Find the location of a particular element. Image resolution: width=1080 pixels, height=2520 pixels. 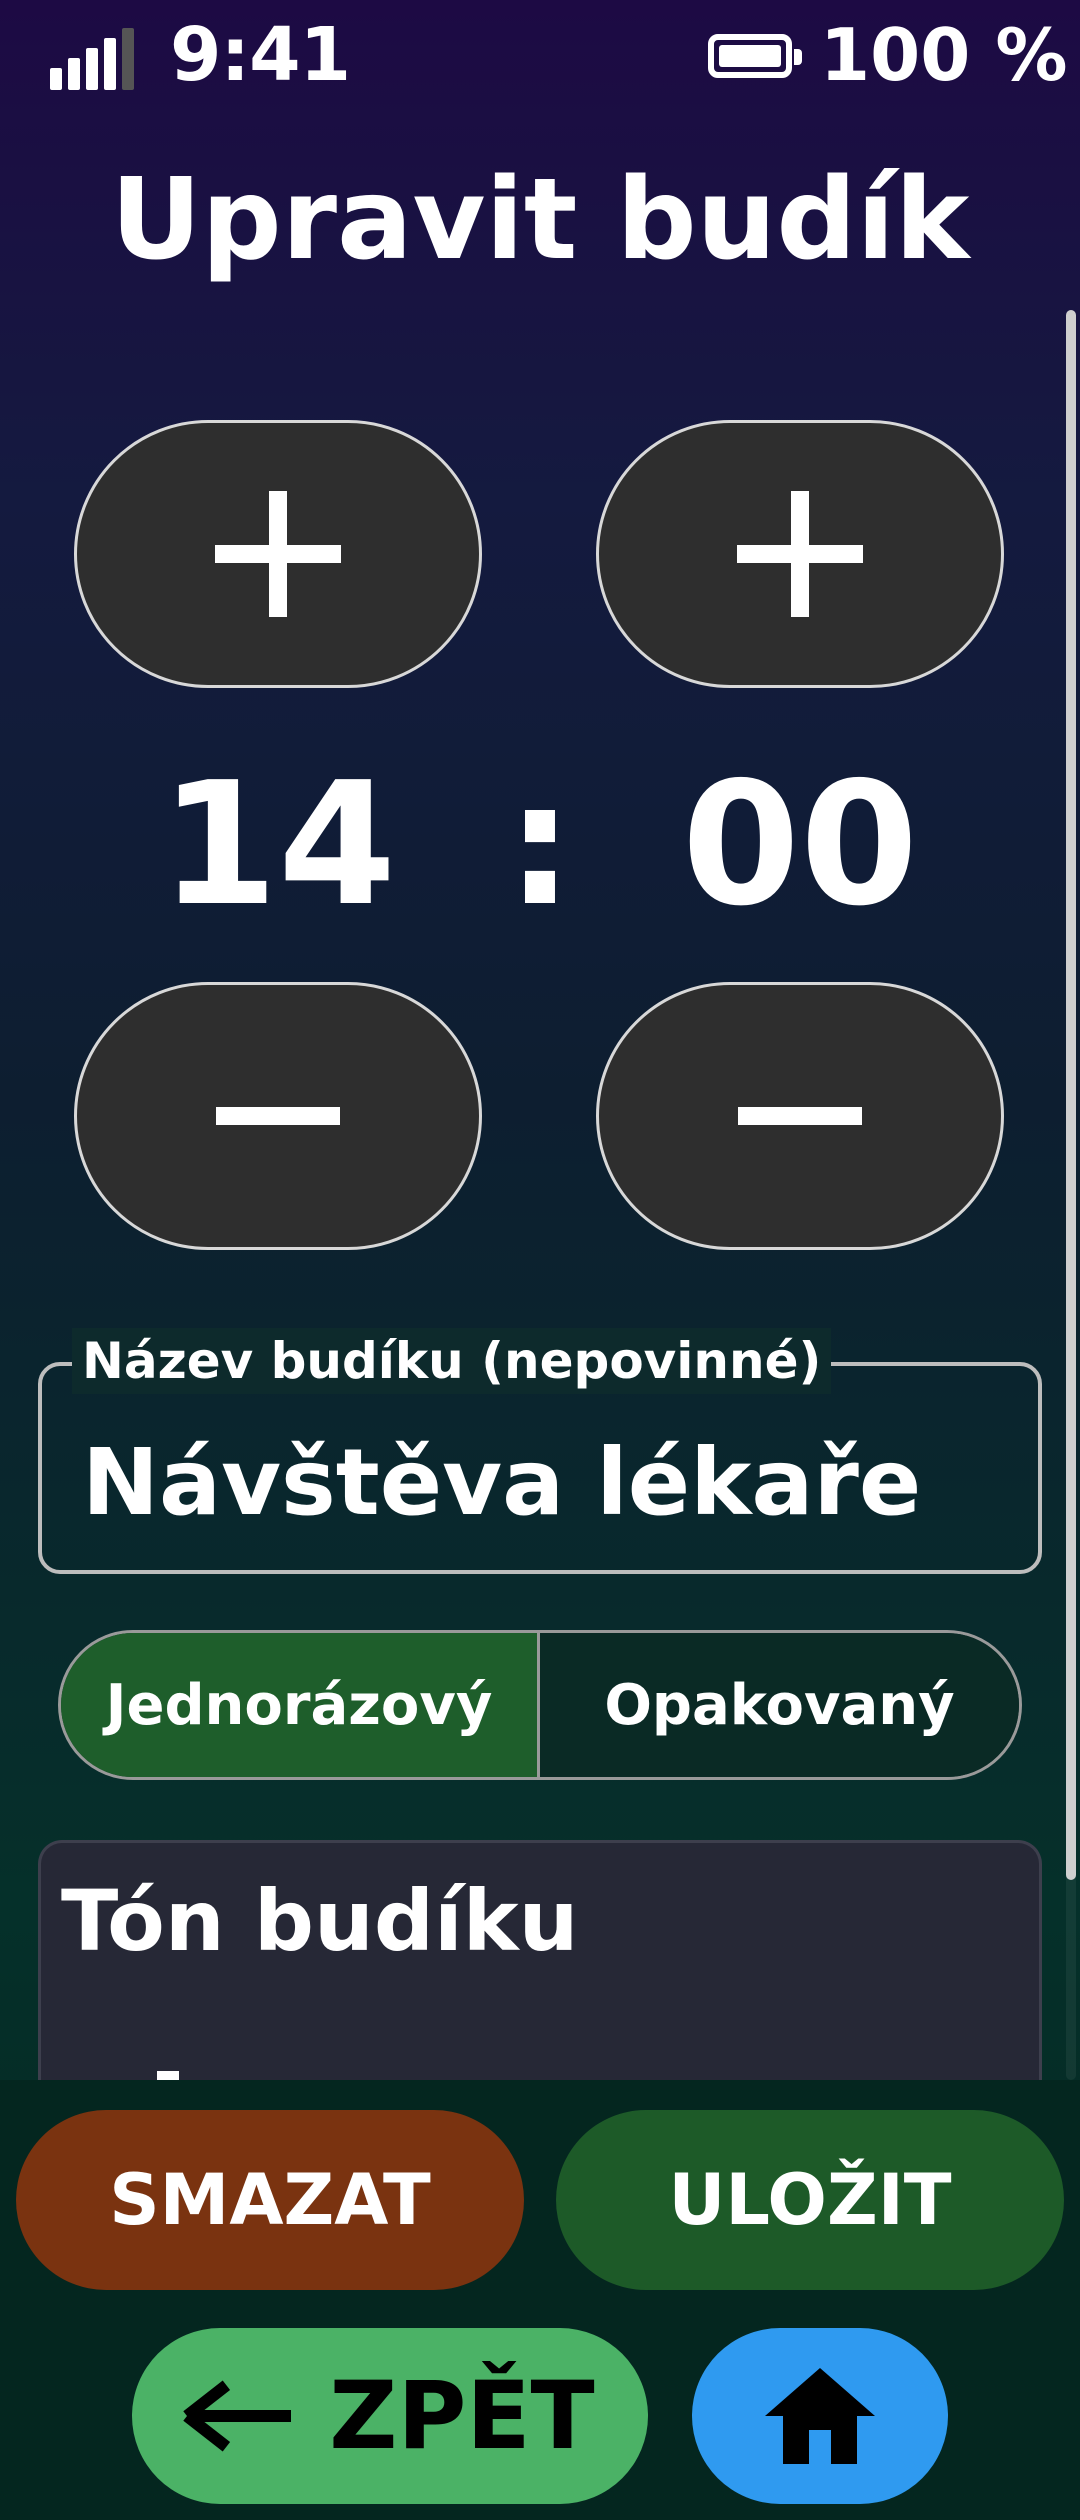

alarm-tone-title: Tón budíku is located at coordinates (320, 1921).